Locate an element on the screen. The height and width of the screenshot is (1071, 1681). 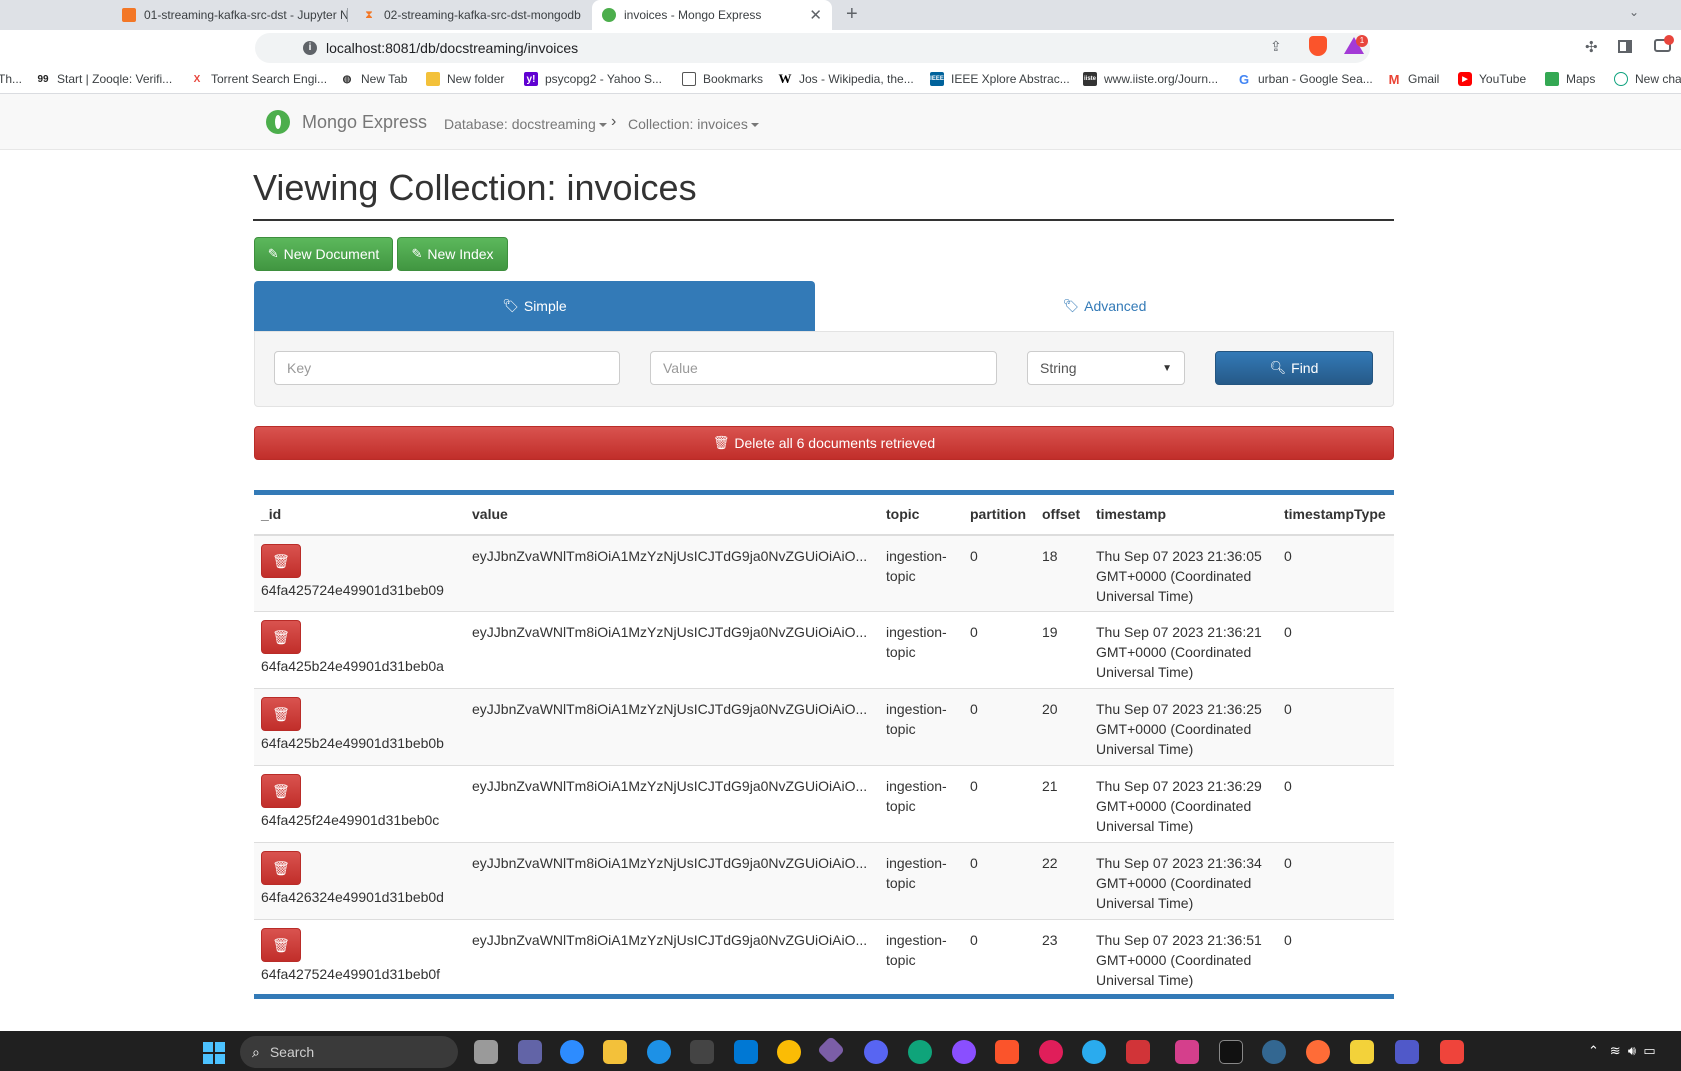
windows-start-icon is located at coordinates (214, 1053).